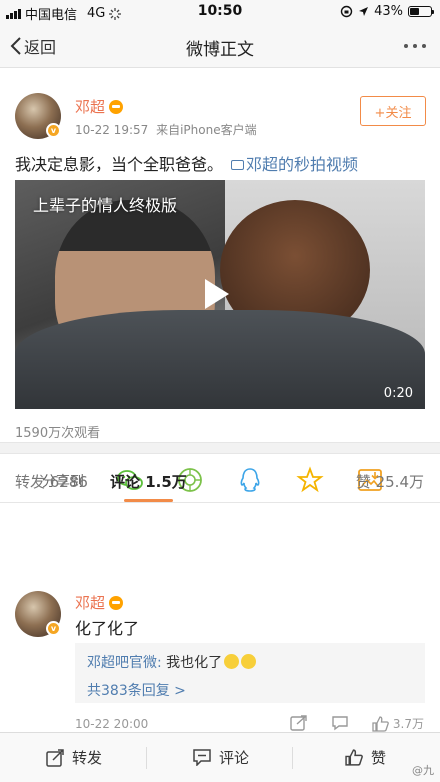 This screenshot has width=440, height=782. I want to click on author-name: 邓超, so click(99, 106).